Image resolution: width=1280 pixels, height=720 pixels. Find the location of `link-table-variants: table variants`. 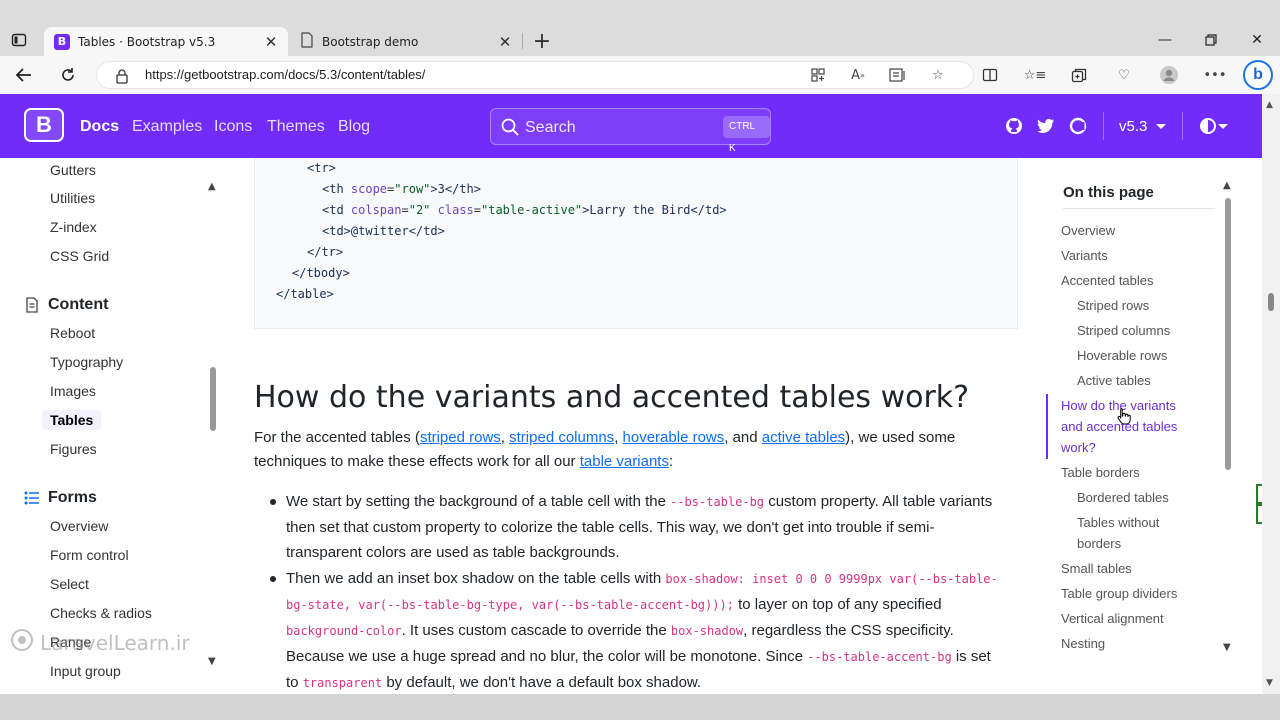

link-table-variants: table variants is located at coordinates (624, 461).